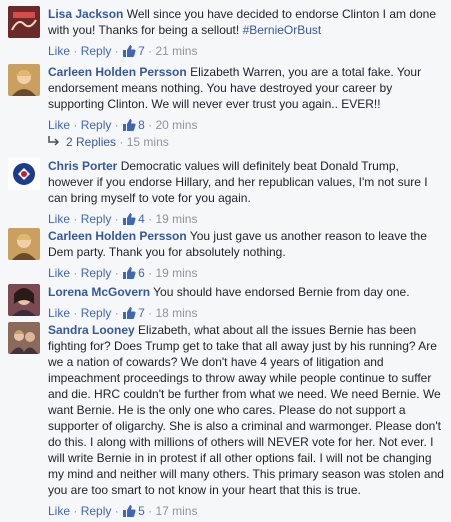 This screenshot has width=451, height=522. What do you see at coordinates (99, 292) in the screenshot?
I see `commenter-name: Lorena McGovern` at bounding box center [99, 292].